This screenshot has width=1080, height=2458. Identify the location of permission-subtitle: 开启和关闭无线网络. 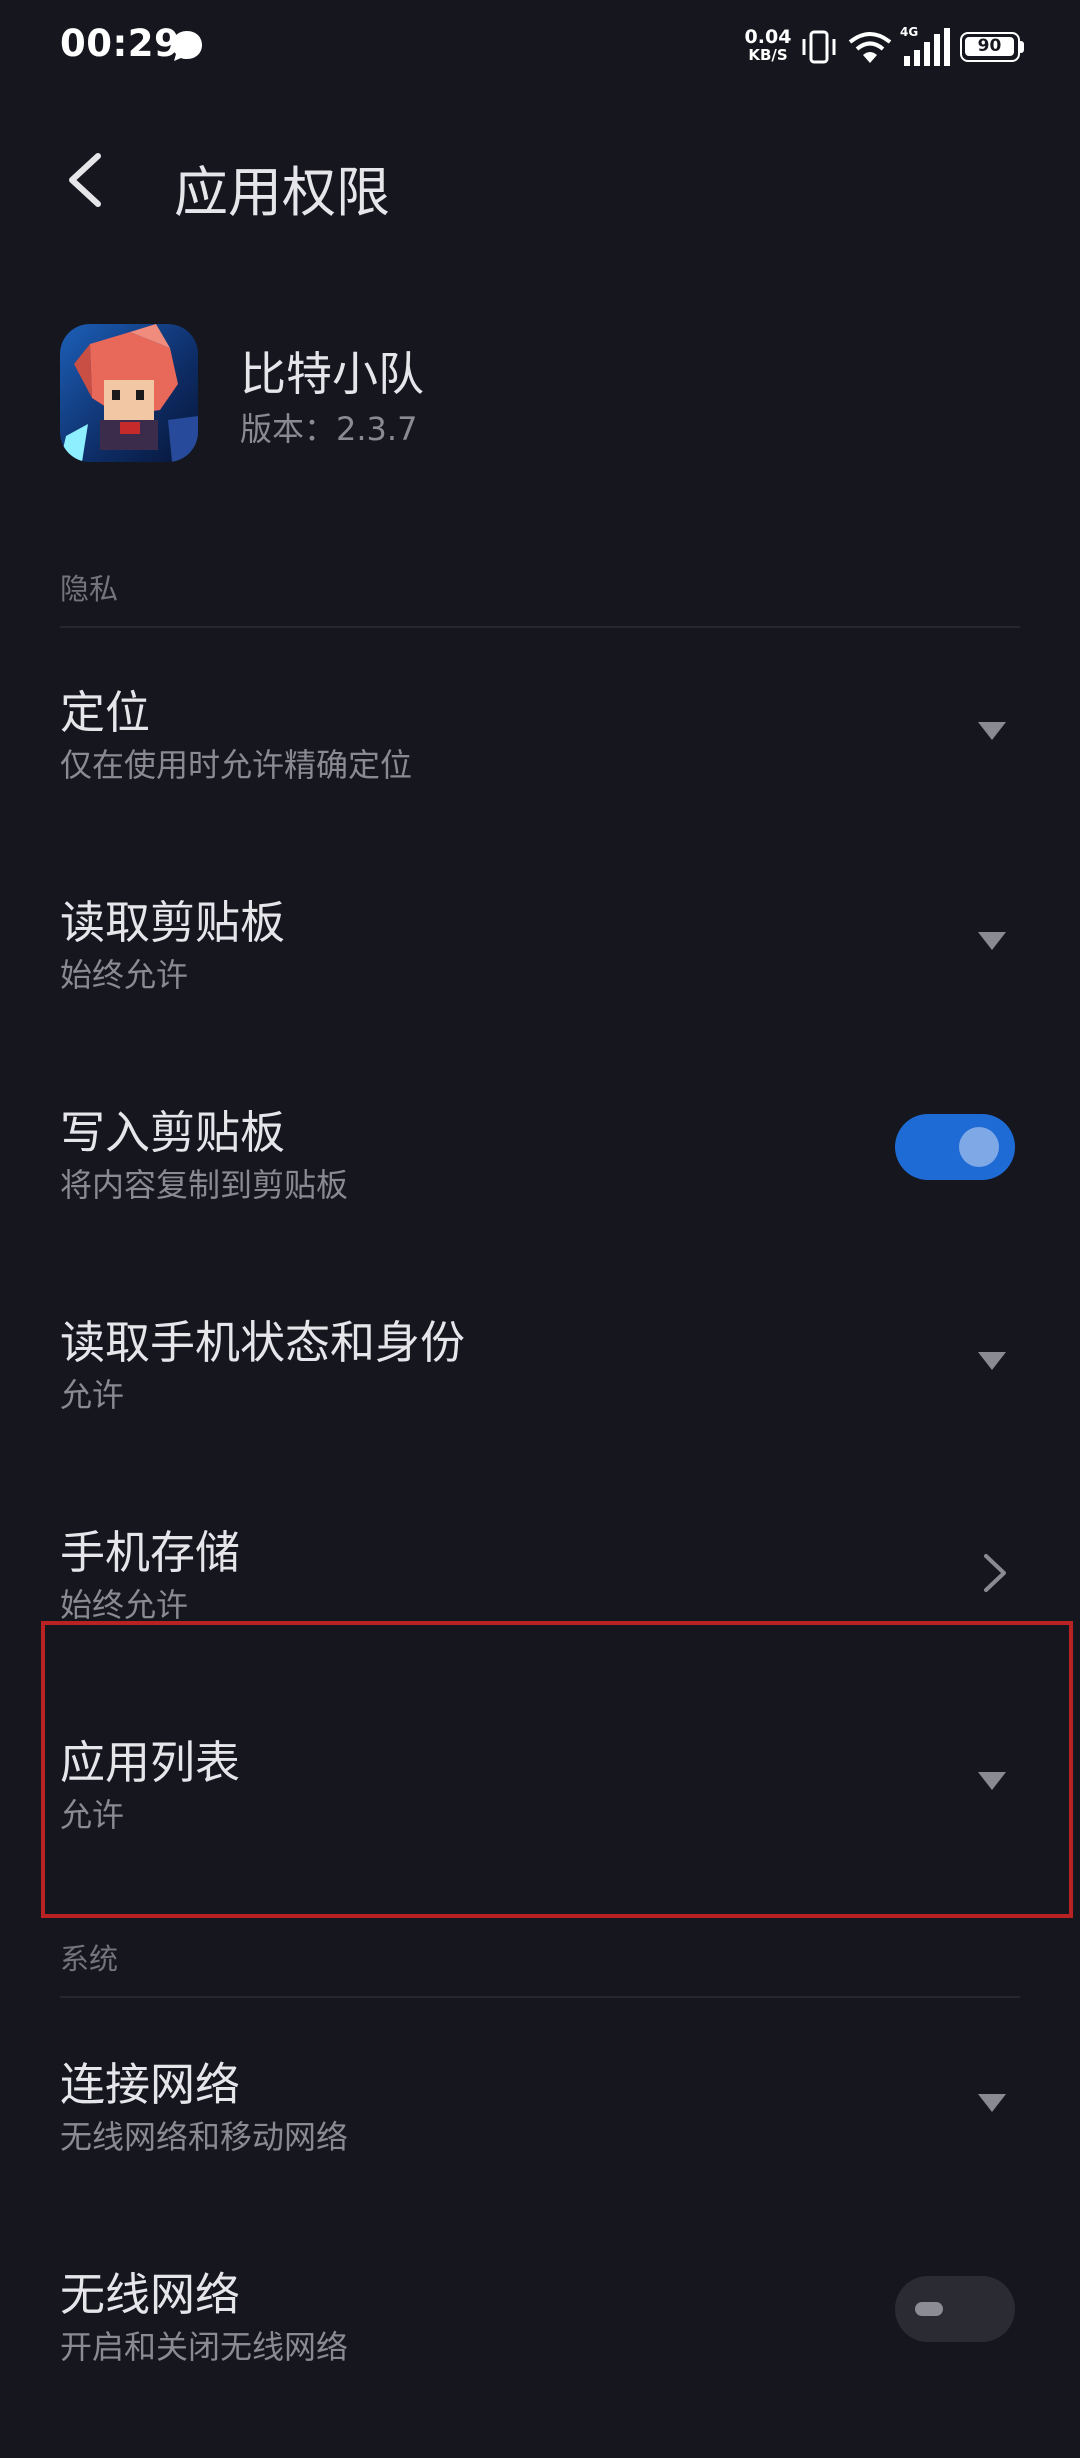
(204, 2347).